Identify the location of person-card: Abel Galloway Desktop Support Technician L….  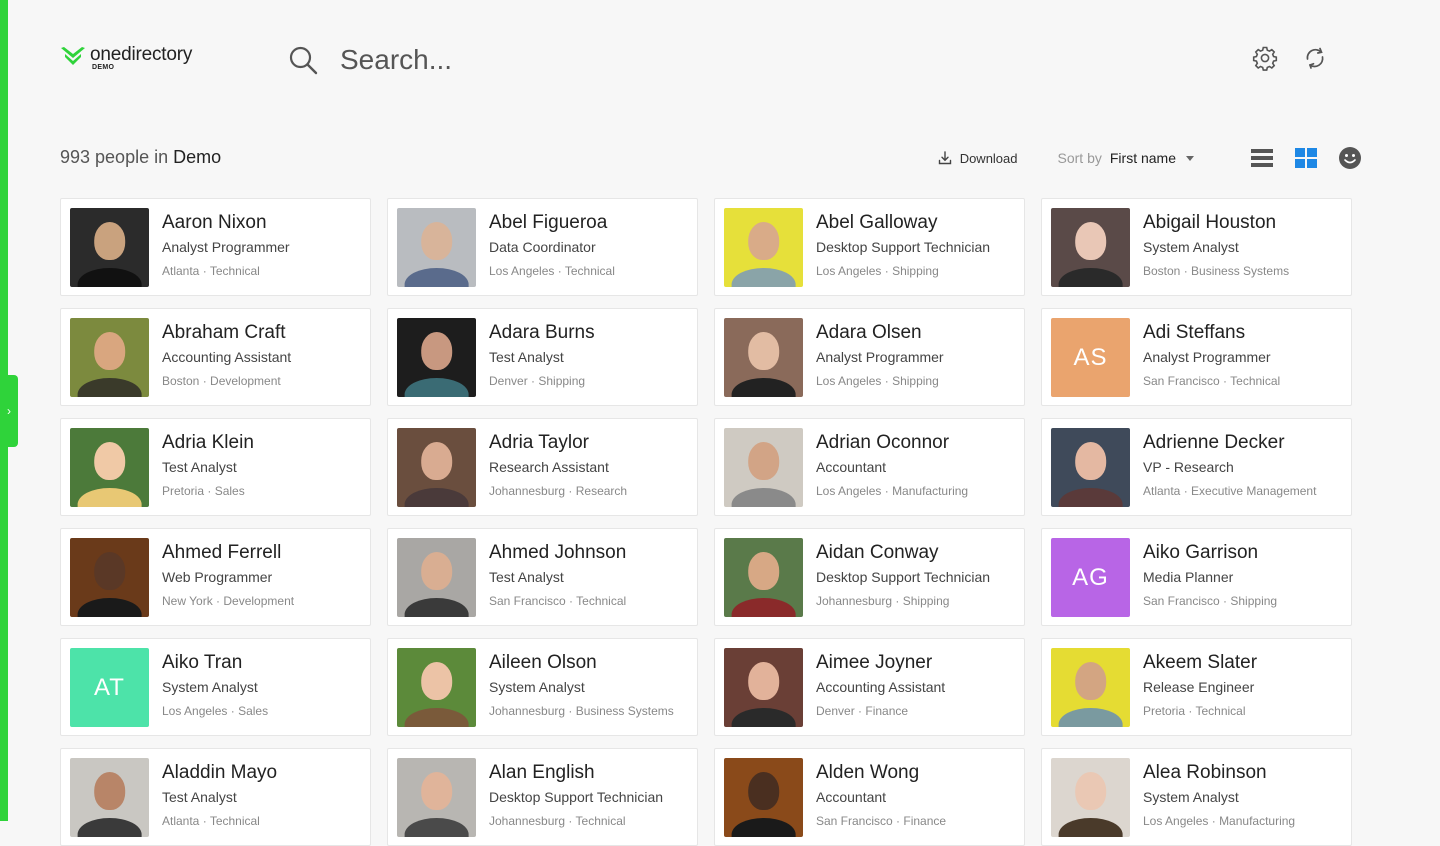
(869, 247).